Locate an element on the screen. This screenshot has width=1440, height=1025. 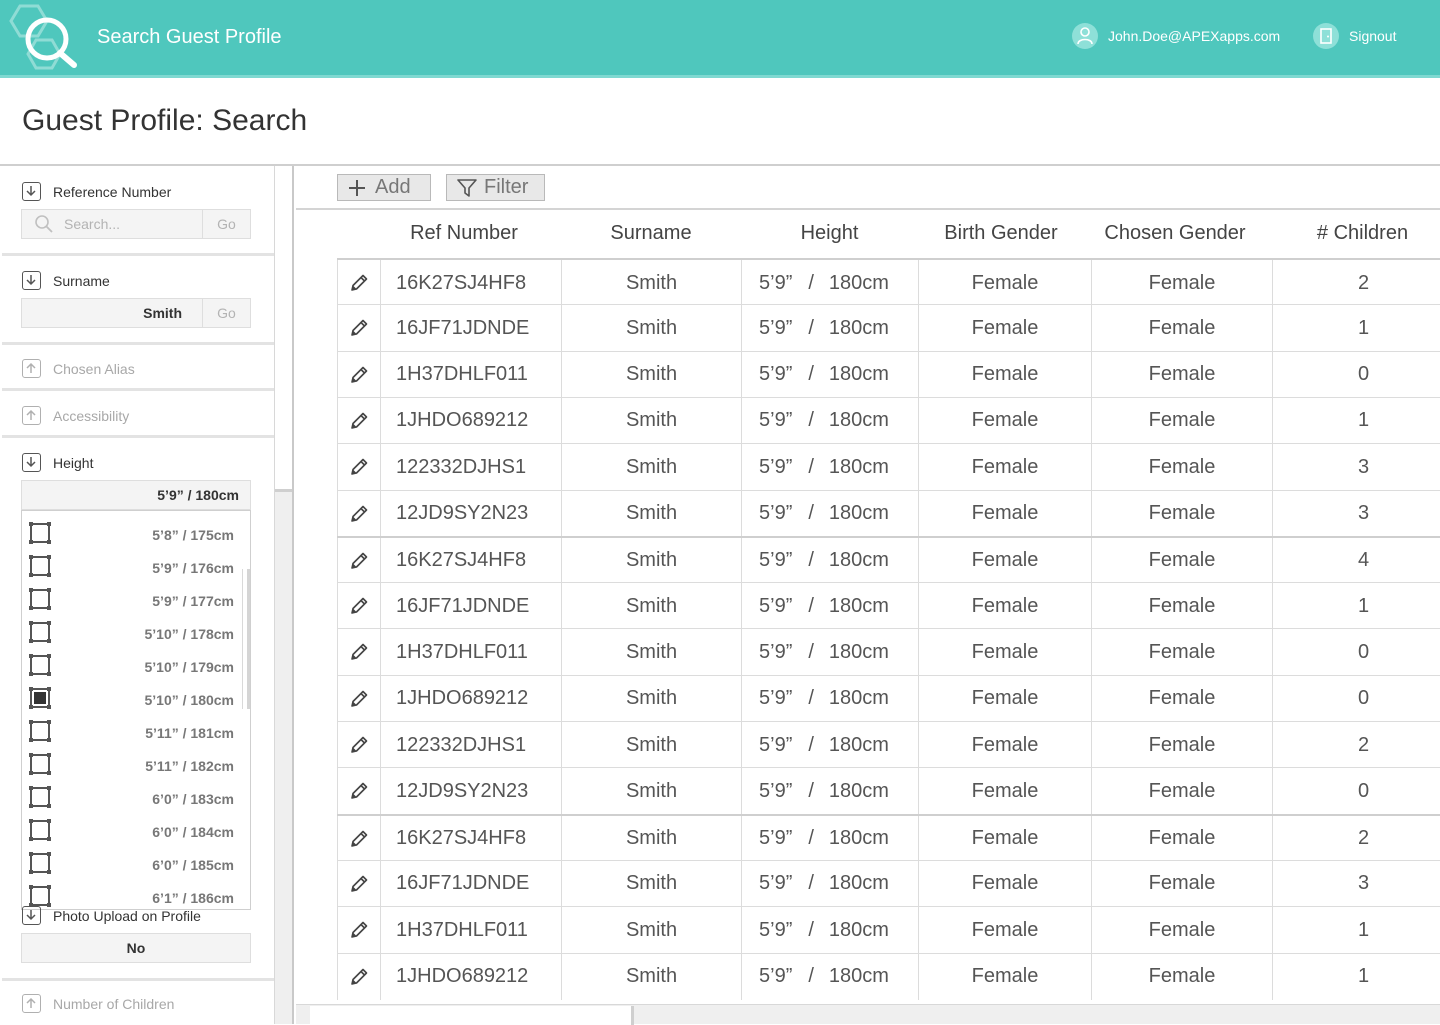
cell-birth-gender: Female is located at coordinates (1004, 560).